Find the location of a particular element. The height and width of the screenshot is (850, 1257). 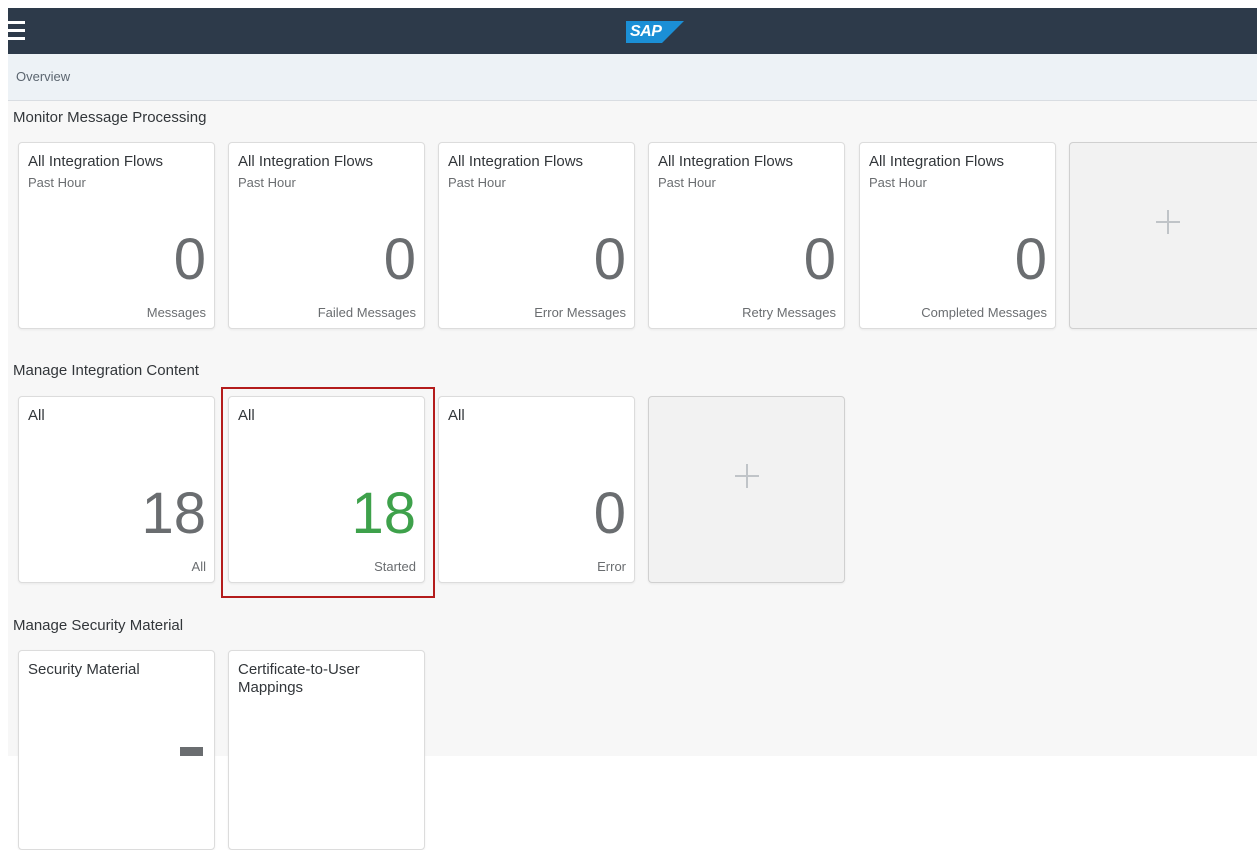

shell-bar: SAP is located at coordinates (632, 31).